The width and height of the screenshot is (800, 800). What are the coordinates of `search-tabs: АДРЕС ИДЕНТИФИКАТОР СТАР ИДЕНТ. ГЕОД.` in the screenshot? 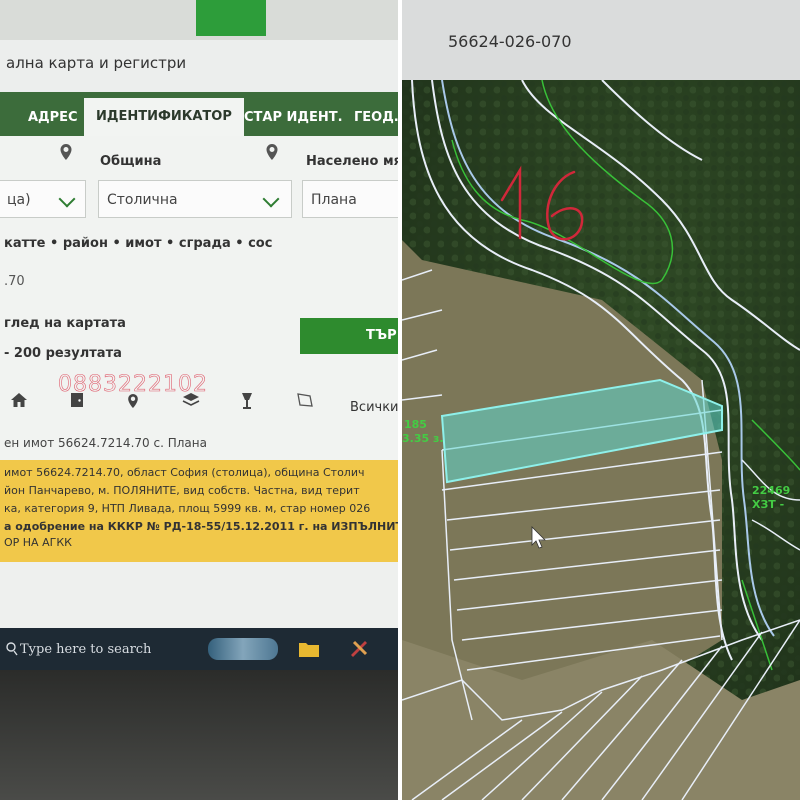 It's located at (199, 114).